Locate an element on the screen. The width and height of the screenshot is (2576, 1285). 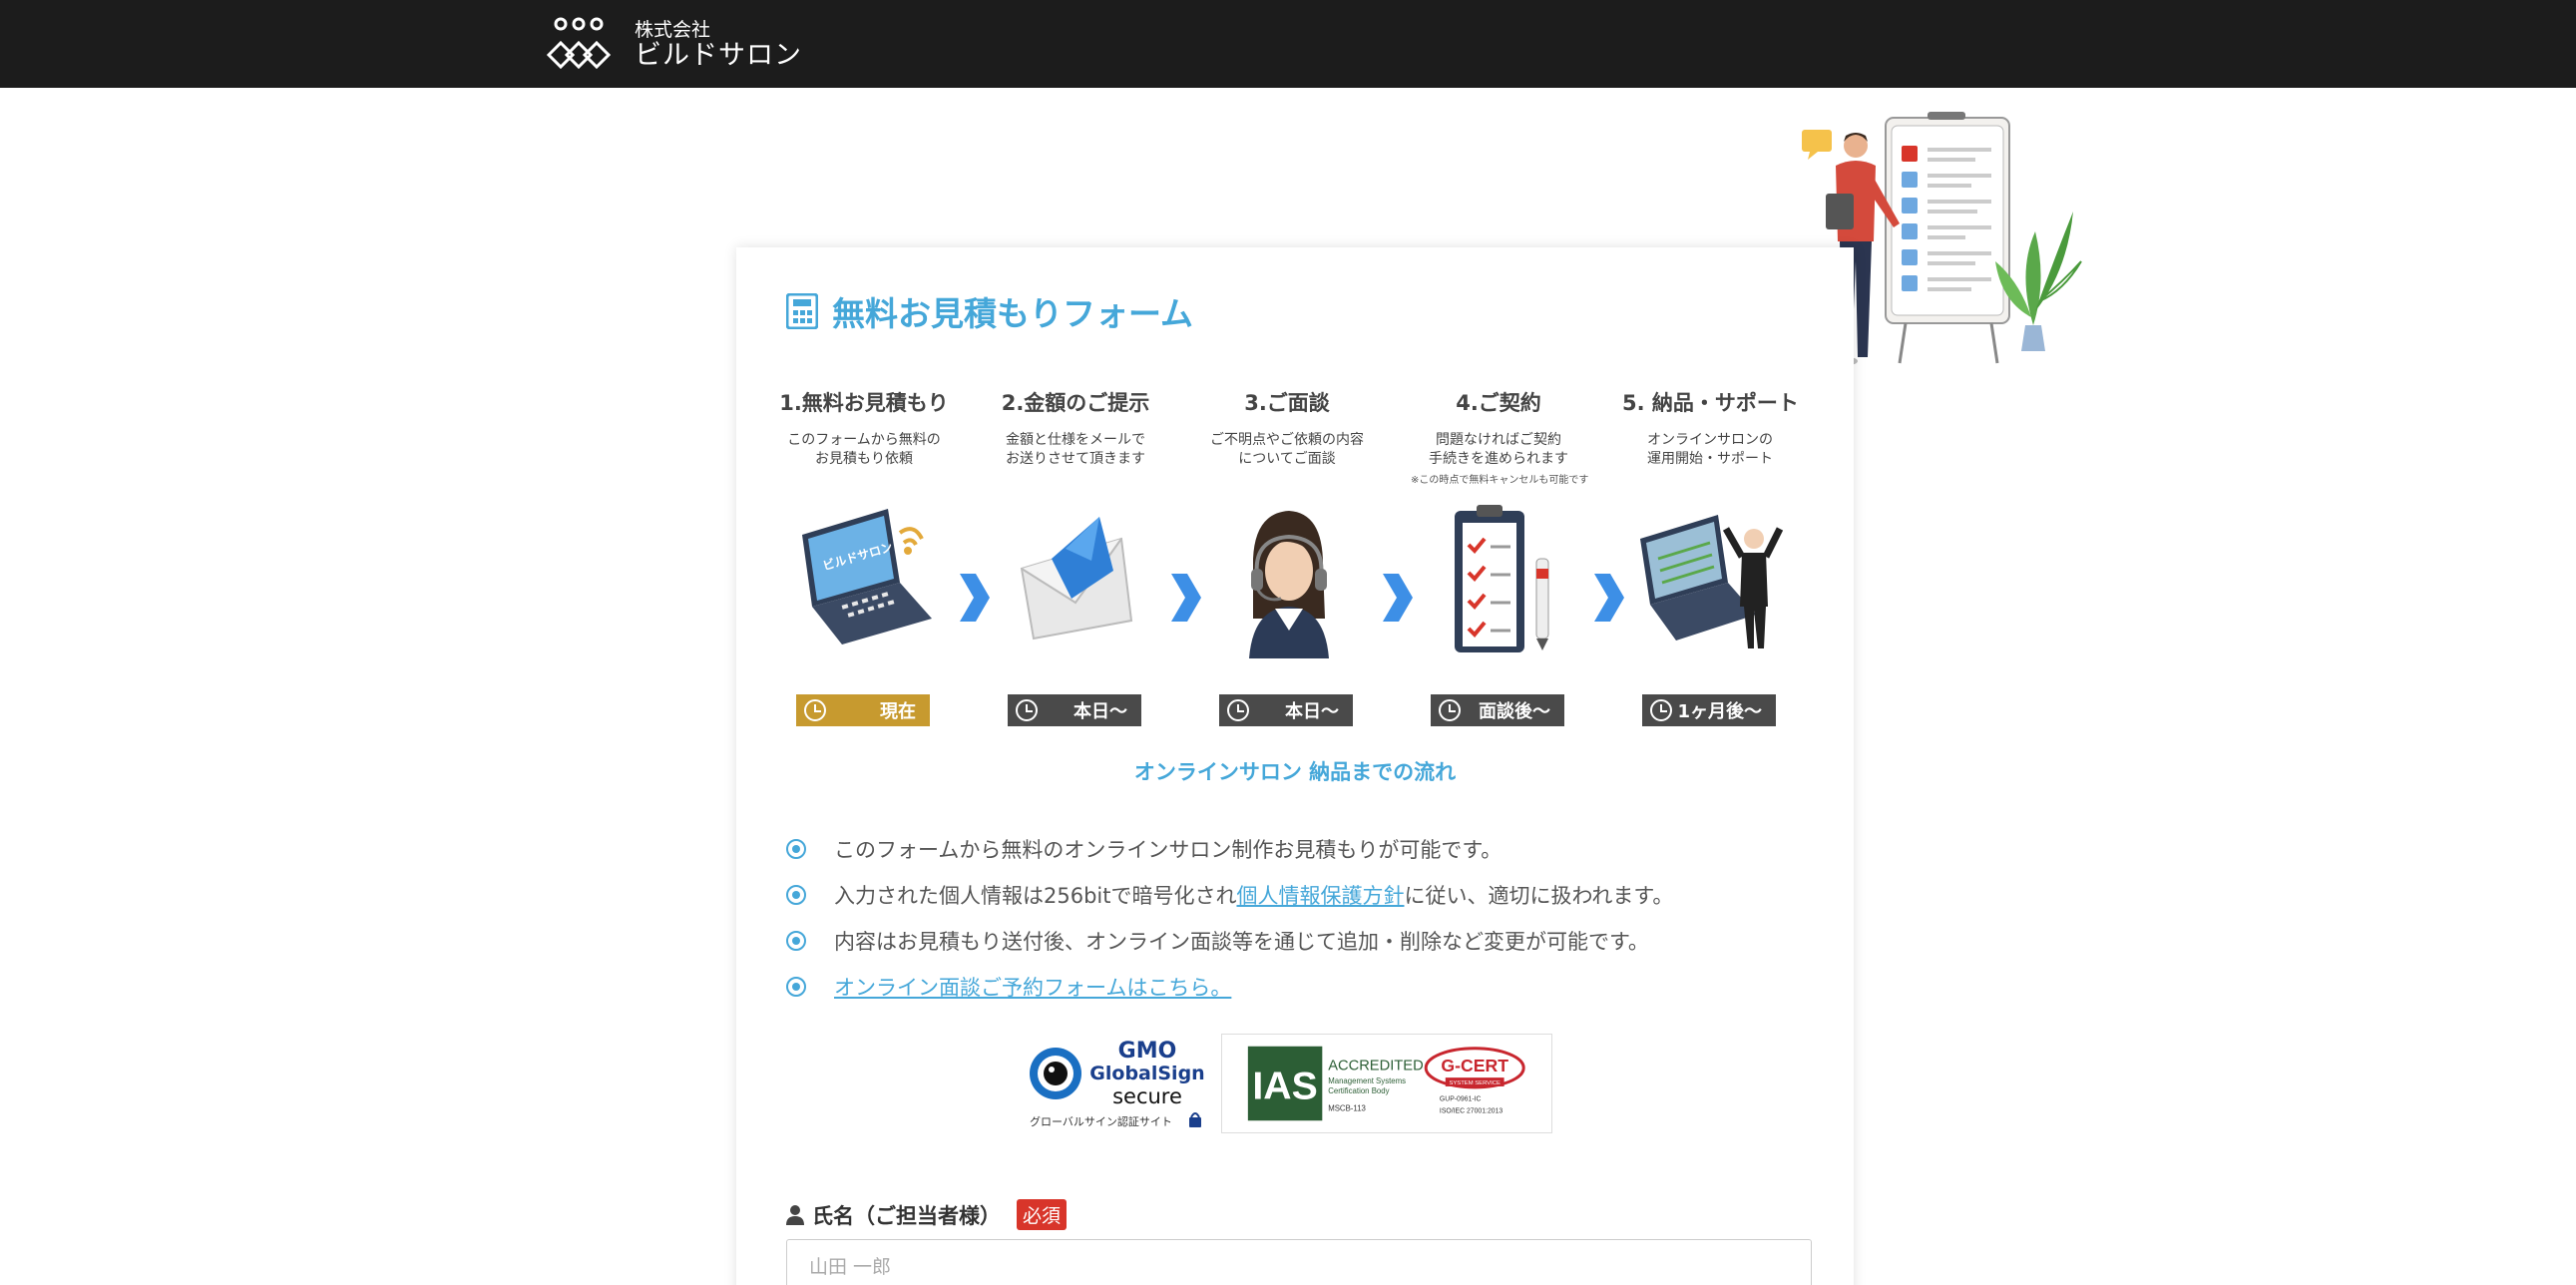
bullet-text: に従い、適切に扱われます。 is located at coordinates (1539, 896).